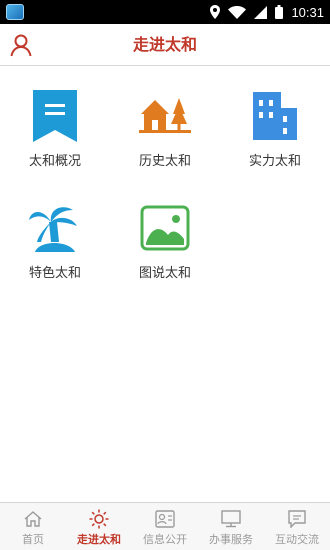 This screenshot has height=550, width=330. What do you see at coordinates (164, 273) in the screenshot?
I see `tile-label: 图说太和` at bounding box center [164, 273].